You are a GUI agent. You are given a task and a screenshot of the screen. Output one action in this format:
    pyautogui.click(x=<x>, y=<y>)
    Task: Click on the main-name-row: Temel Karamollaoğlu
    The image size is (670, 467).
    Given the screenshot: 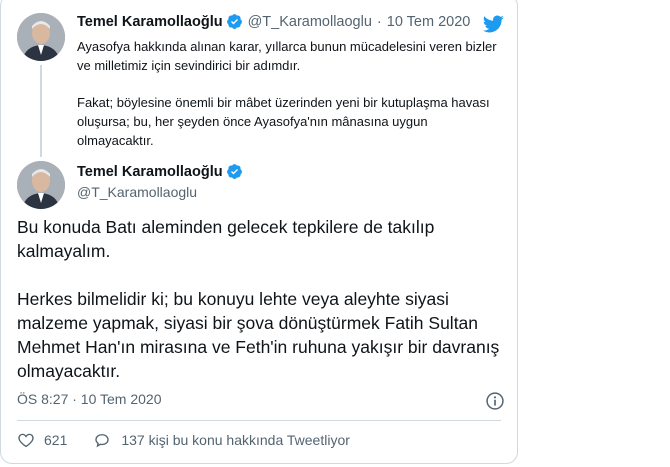 What is the action you would take?
    pyautogui.click(x=160, y=171)
    